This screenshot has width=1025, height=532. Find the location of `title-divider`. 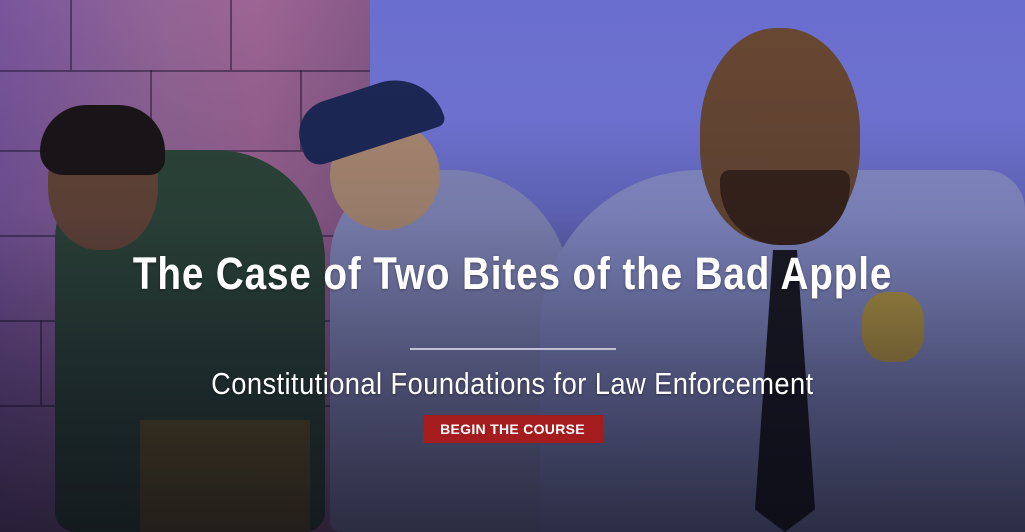

title-divider is located at coordinates (512, 349).